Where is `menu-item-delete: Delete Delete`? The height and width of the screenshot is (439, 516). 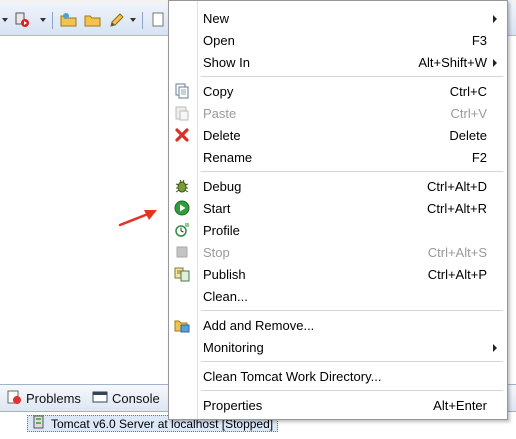
menu-item-delete: Delete Delete is located at coordinates (338, 135).